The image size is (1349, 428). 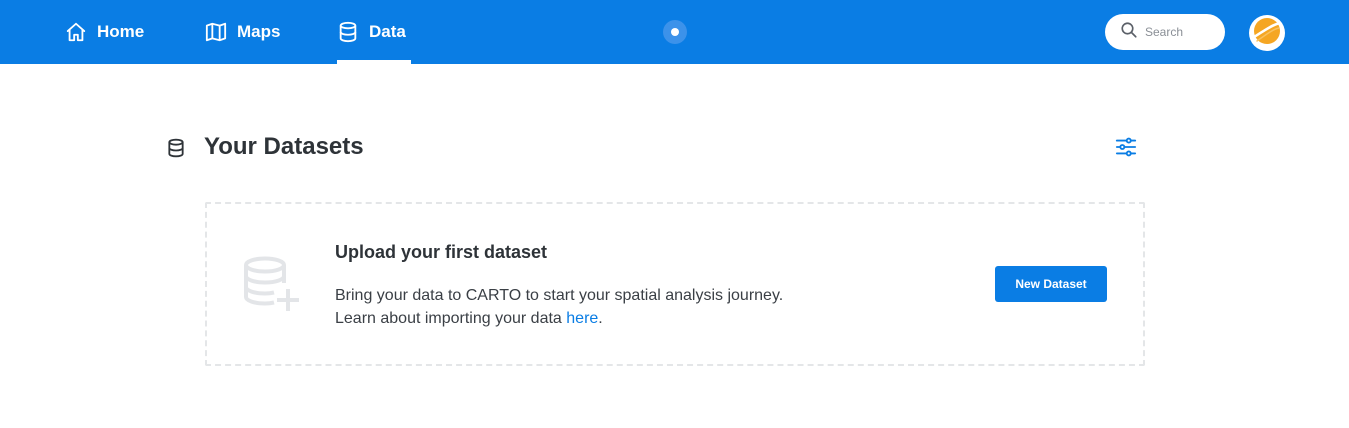 What do you see at coordinates (451, 318) in the screenshot?
I see `description-line-2-text: Learn about importing your data` at bounding box center [451, 318].